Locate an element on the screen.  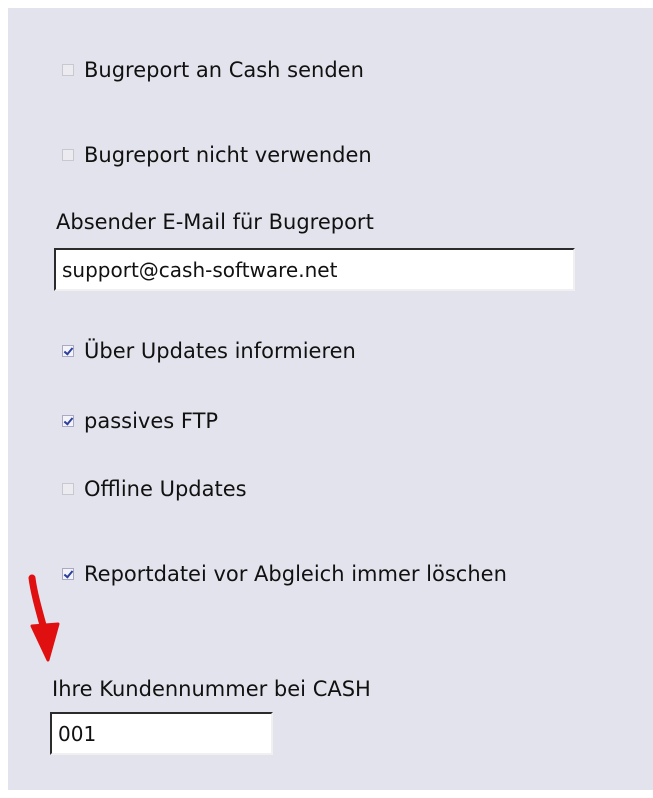
offline-updates-label: Offline Updates is located at coordinates (165, 489).